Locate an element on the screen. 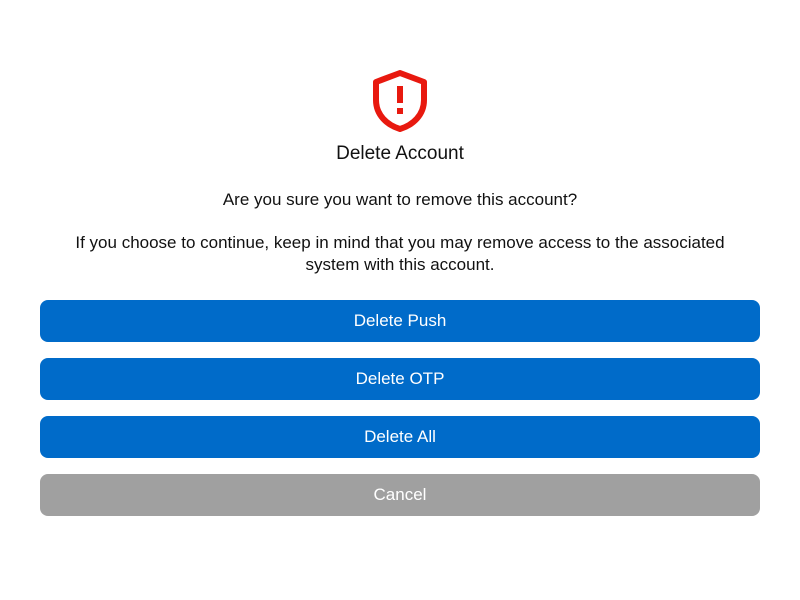 This screenshot has height=600, width=800. delete-all-button: Delete All is located at coordinates (400, 437).